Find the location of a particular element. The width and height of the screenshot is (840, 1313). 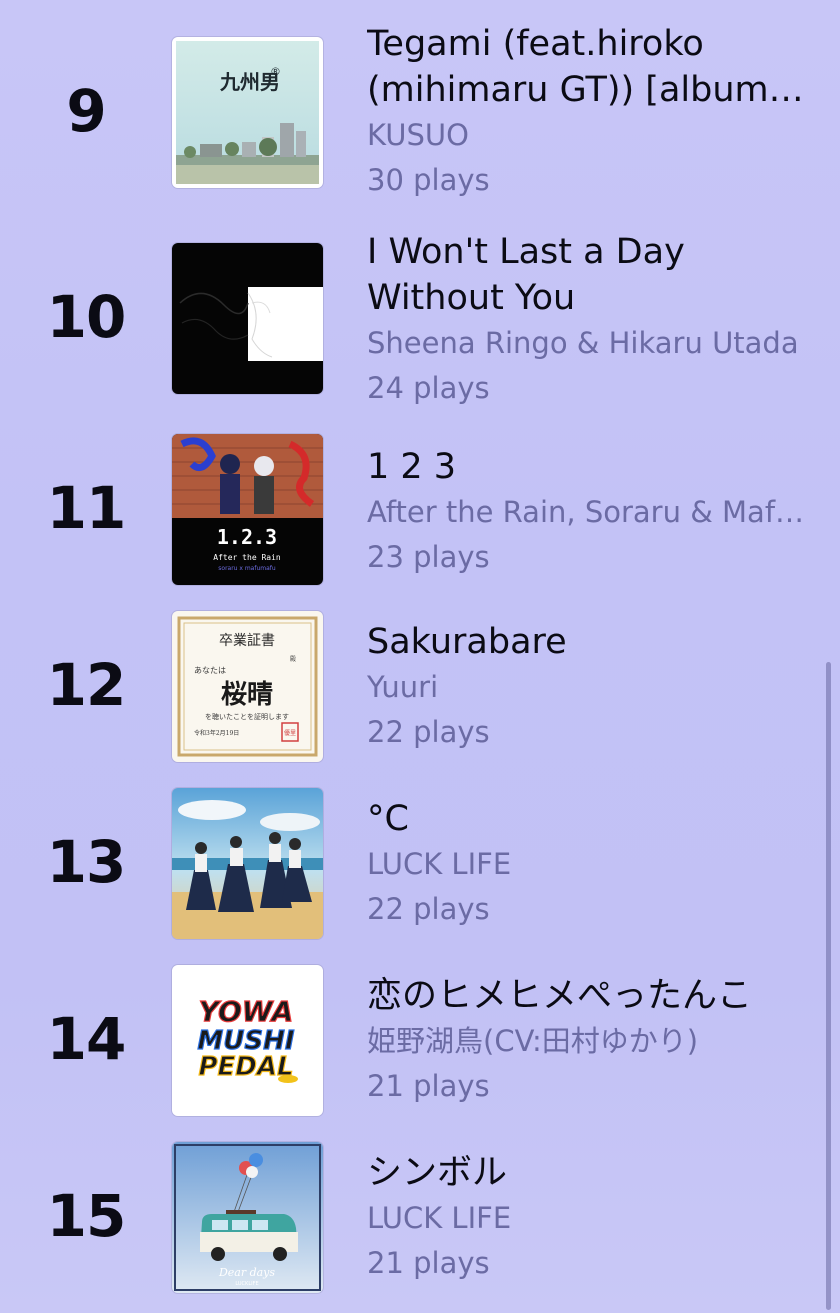

album-art-text: LUCKLIFE is located at coordinates (246, 1284).